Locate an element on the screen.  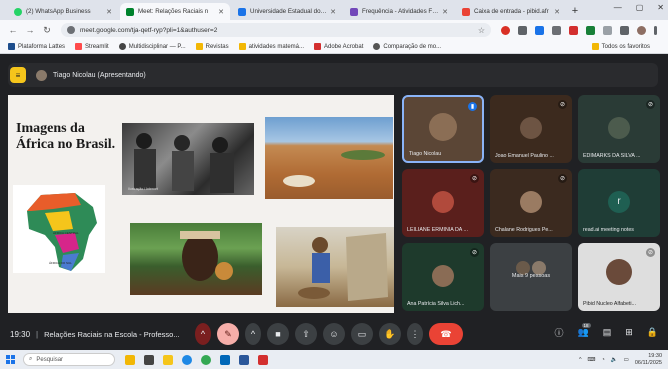
chrome-icon is located at coordinates (206, 359).